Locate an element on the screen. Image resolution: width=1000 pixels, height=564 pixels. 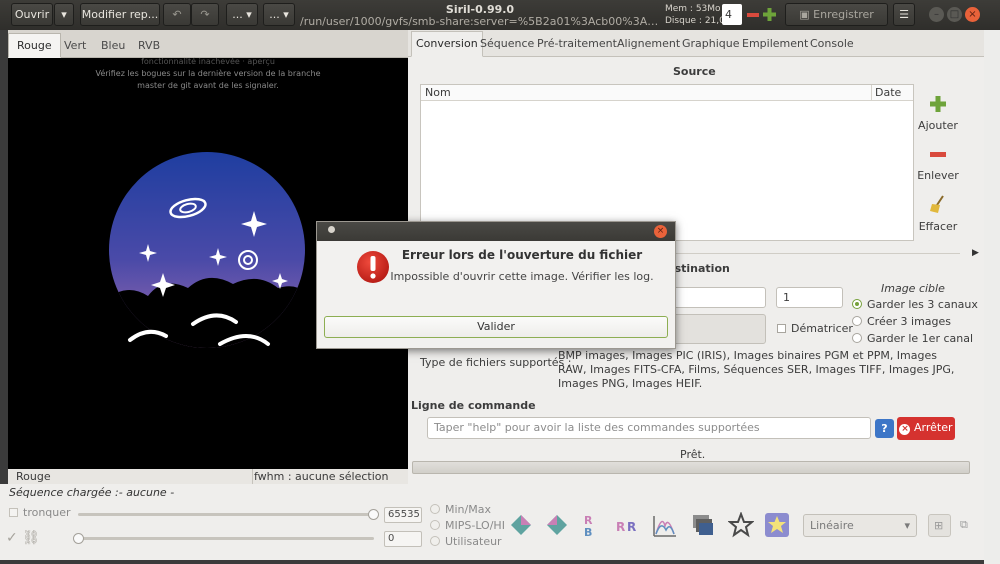
detach-icon: ⧉ is located at coordinates (964, 525).